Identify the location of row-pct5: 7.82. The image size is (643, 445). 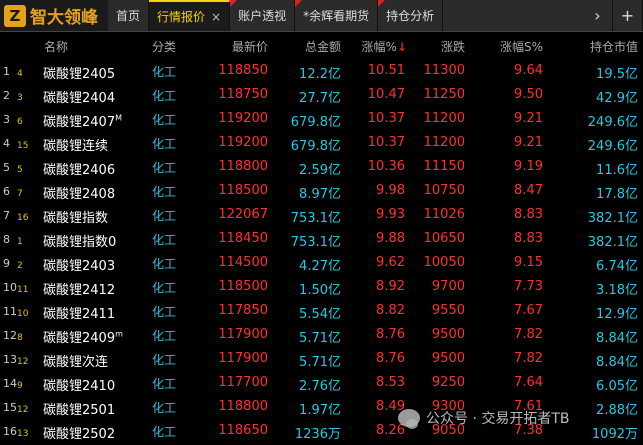
(528, 358).